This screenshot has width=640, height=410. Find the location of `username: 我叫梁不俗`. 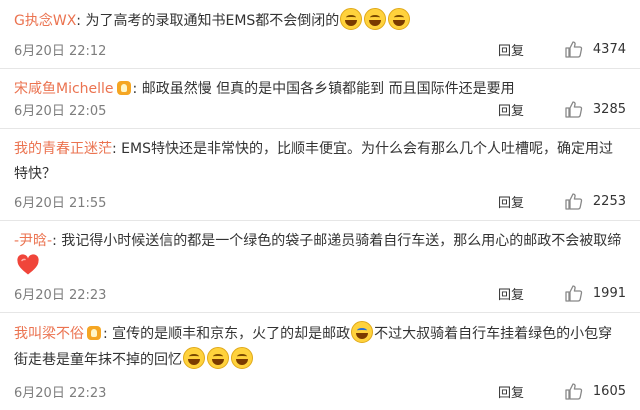

username: 我叫梁不俗 is located at coordinates (49, 334).